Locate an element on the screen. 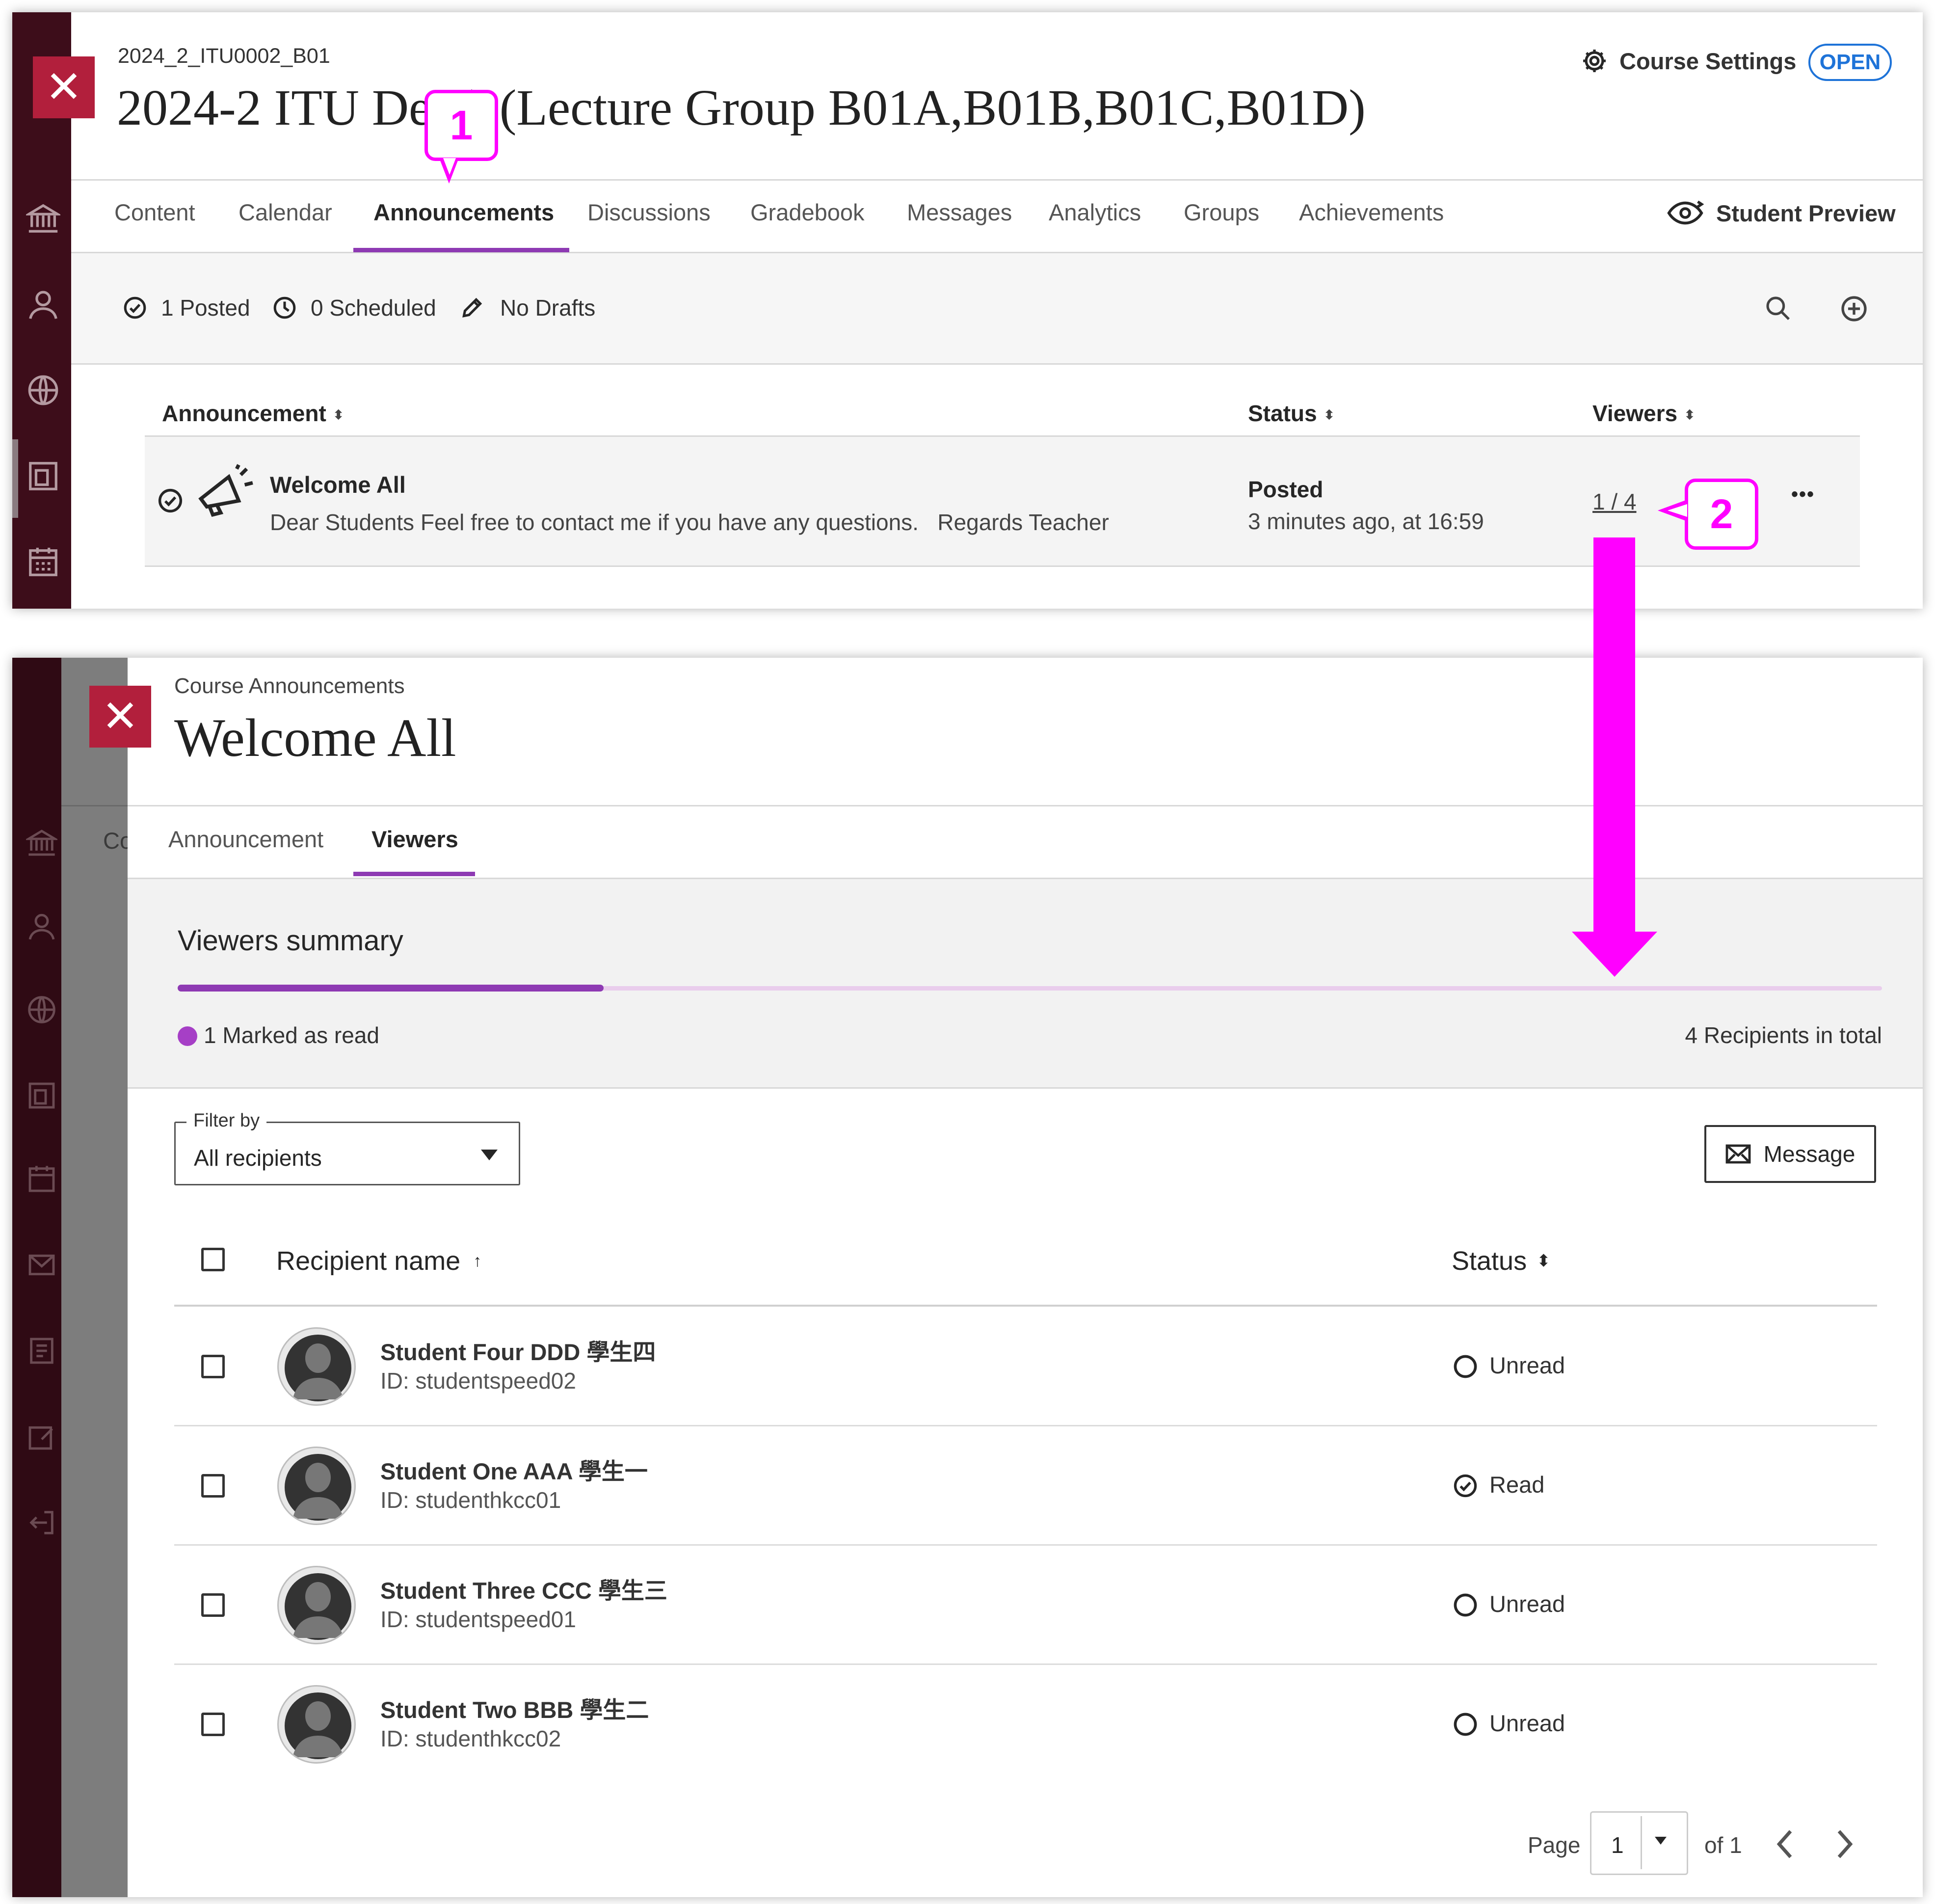 This screenshot has width=1935, height=1904. page-select is located at coordinates (1639, 1843).